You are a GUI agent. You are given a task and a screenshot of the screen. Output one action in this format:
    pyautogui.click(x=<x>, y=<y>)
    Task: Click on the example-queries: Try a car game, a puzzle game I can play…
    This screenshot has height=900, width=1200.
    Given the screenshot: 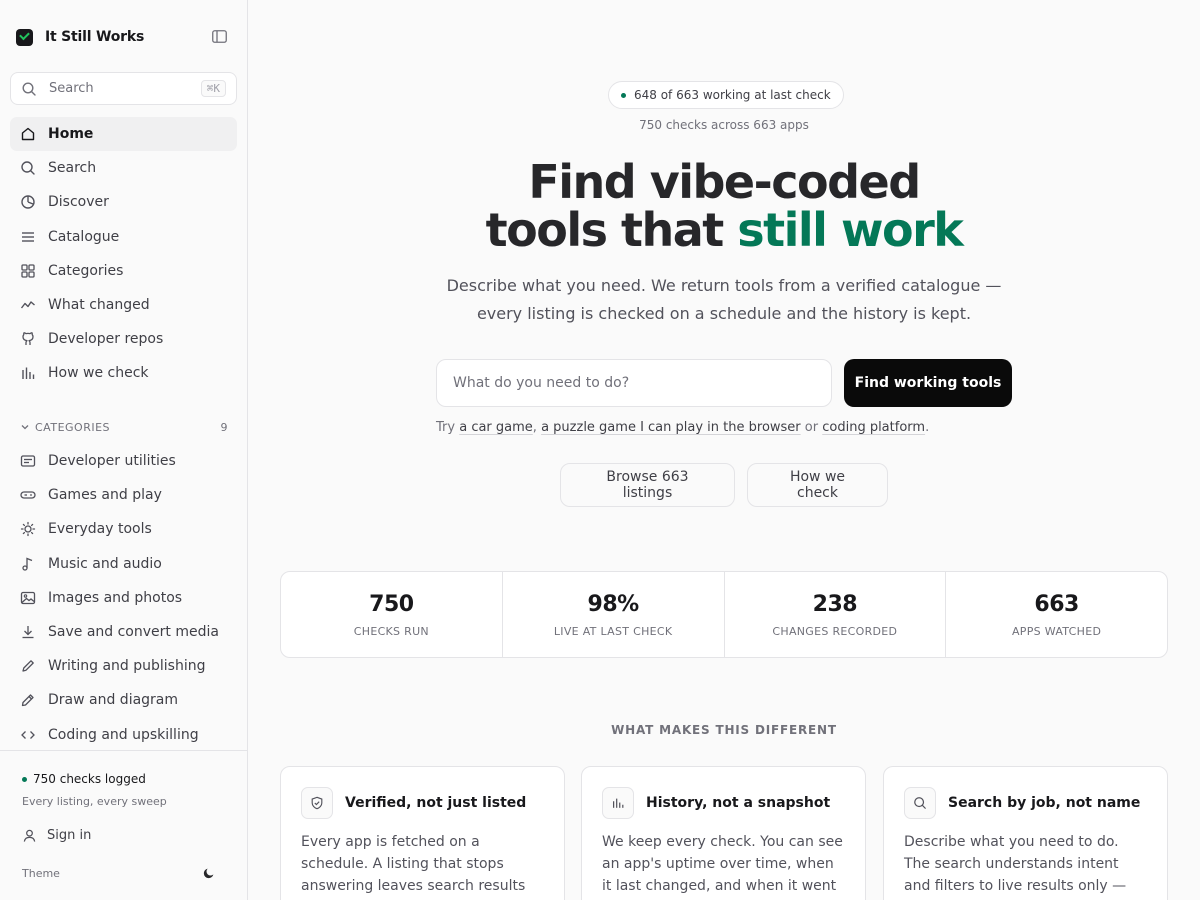 What is the action you would take?
    pyautogui.click(x=682, y=427)
    